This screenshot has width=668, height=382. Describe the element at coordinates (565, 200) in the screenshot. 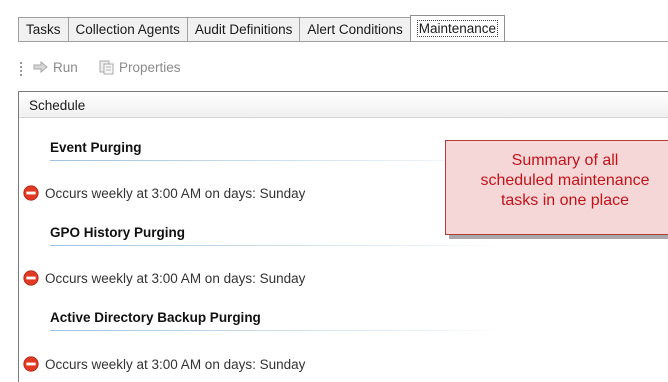

I see `callout-line-3: tasks in one place` at that location.